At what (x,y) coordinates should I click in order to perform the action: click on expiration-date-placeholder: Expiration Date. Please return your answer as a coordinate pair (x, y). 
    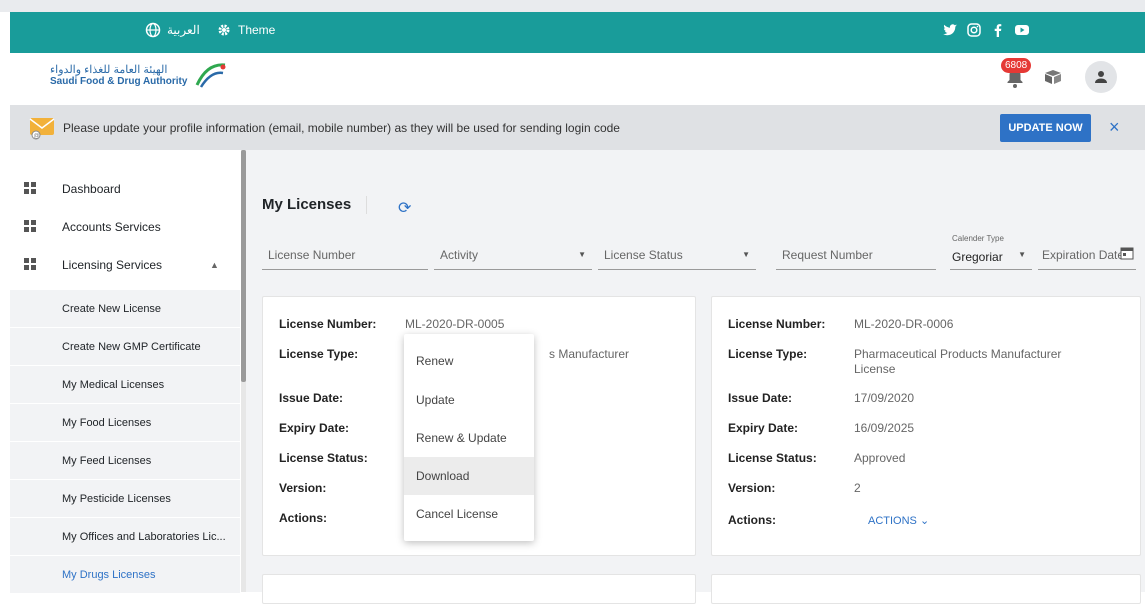
    Looking at the image, I should click on (1083, 255).